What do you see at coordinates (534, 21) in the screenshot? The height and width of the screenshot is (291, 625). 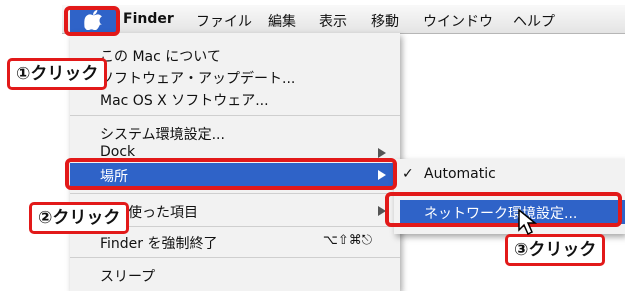 I see `menu-help: ヘルプ` at bounding box center [534, 21].